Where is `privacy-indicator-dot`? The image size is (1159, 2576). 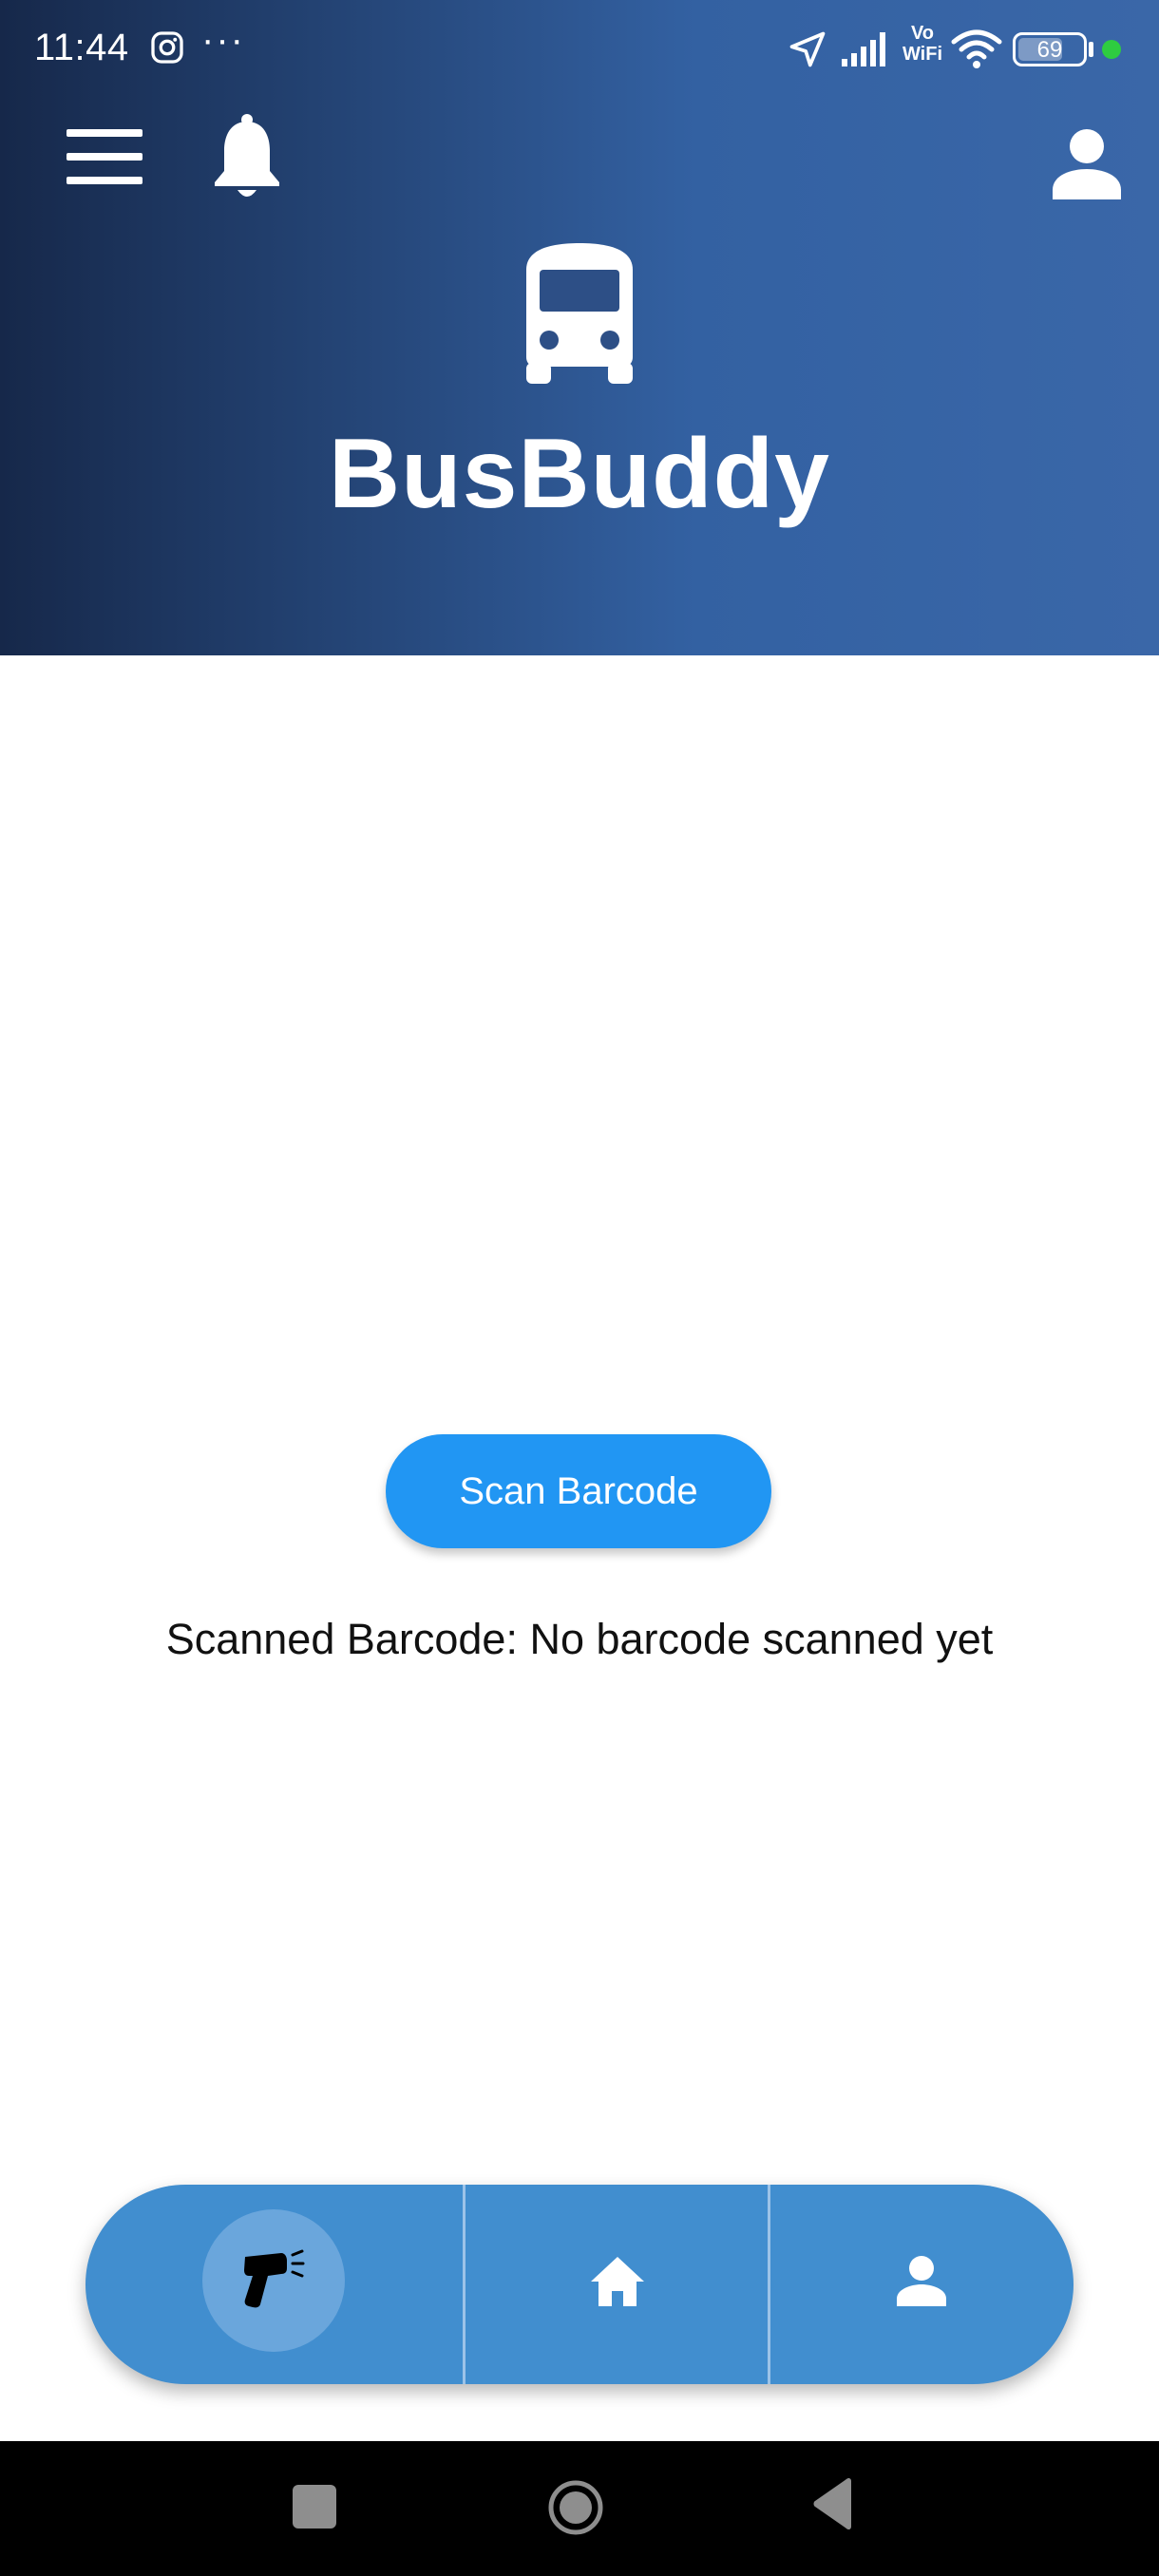
privacy-indicator-dot is located at coordinates (1111, 49).